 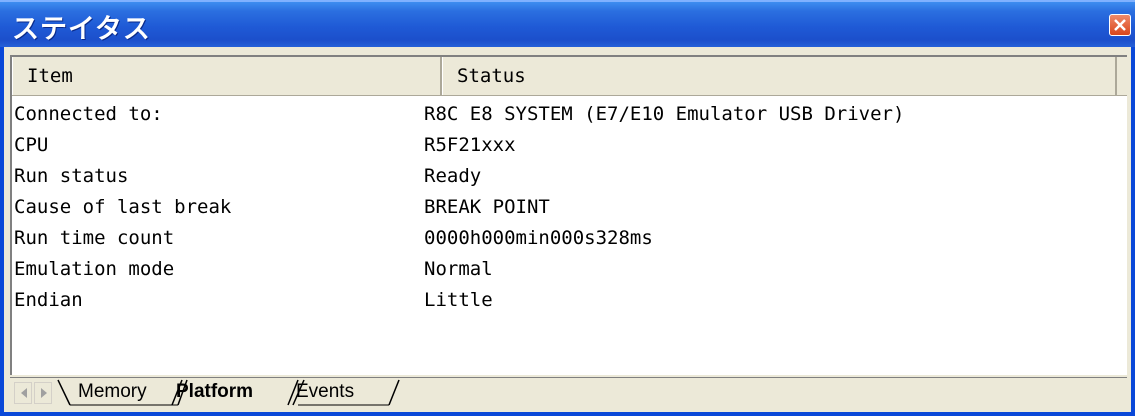 I want to click on tab-memory: Memory, so click(x=112, y=392).